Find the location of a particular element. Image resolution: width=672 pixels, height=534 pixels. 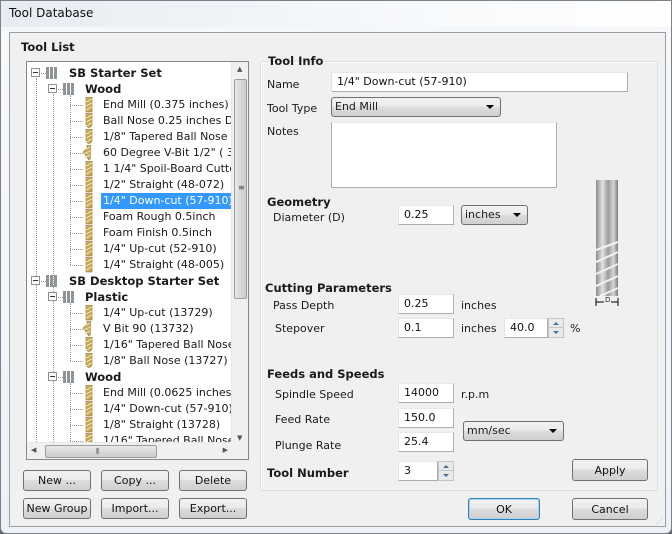

name-label: Name is located at coordinates (283, 84).